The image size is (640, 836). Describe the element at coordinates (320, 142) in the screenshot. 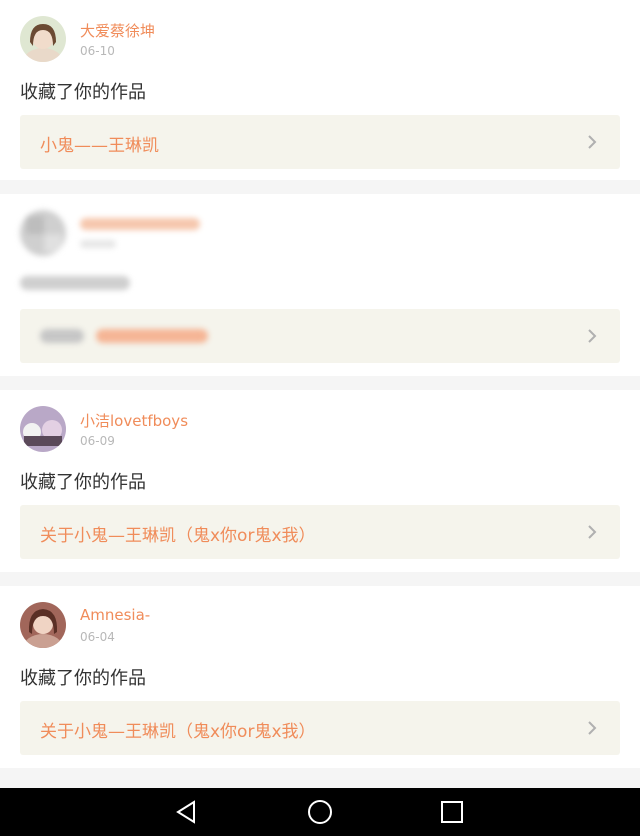

I see `work-link: 小鬼——王琳凯` at that location.